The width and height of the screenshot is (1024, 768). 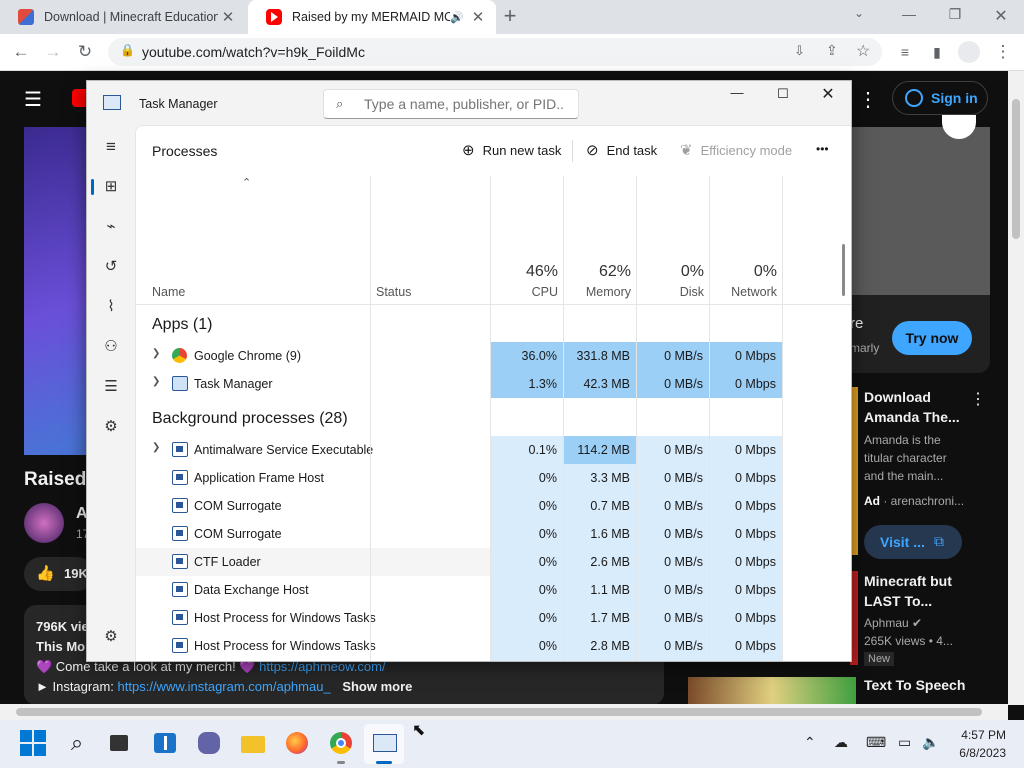 What do you see at coordinates (865, 348) in the screenshot?
I see `ad-subtext-fragment: marly` at bounding box center [865, 348].